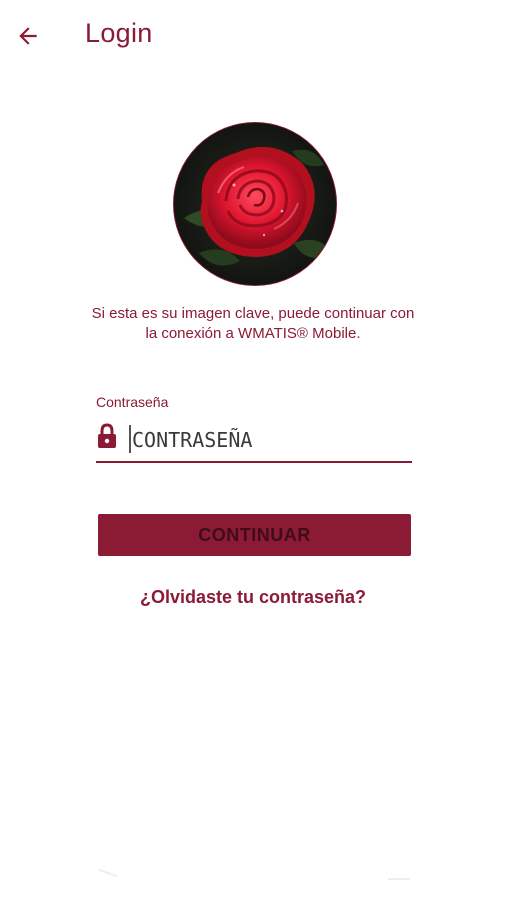 The width and height of the screenshot is (506, 900). I want to click on security-image, so click(255, 204).